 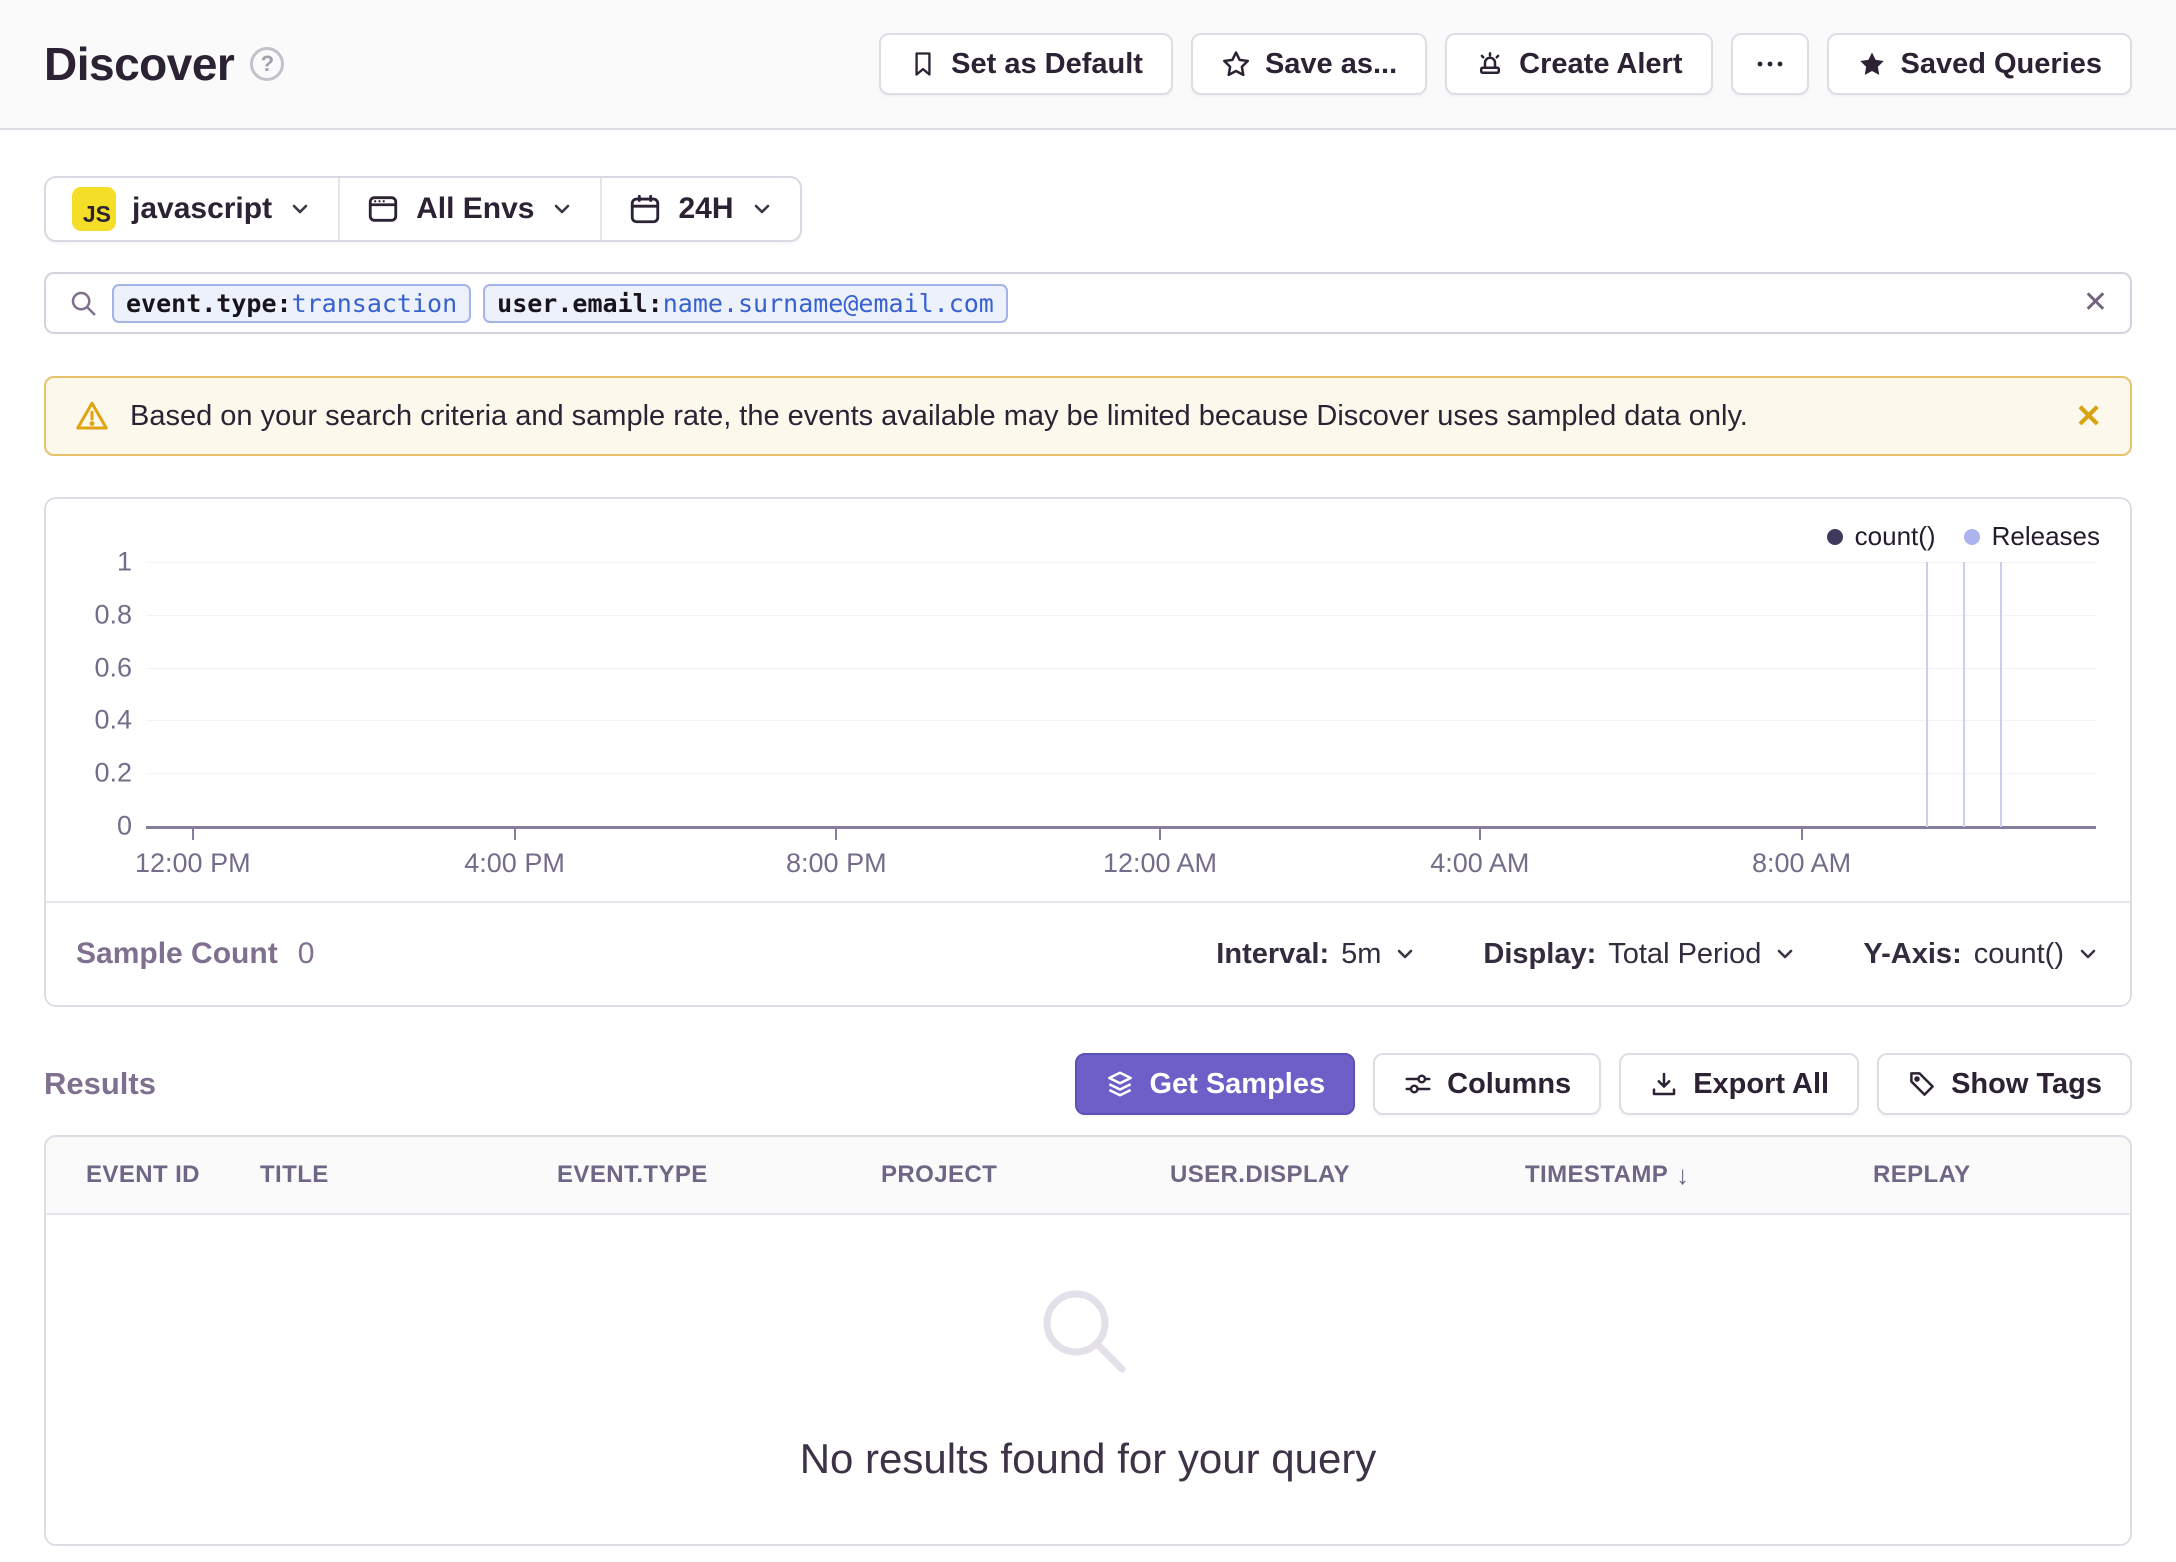 I want to click on set-as-default-button: Set as Default, so click(x=1026, y=64).